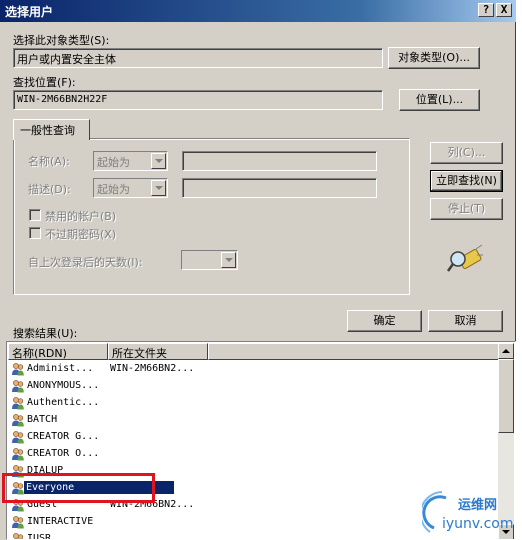 This screenshot has width=522, height=540. Describe the element at coordinates (45, 333) in the screenshot. I see `search-results-label: 搜索结果(U):` at that location.